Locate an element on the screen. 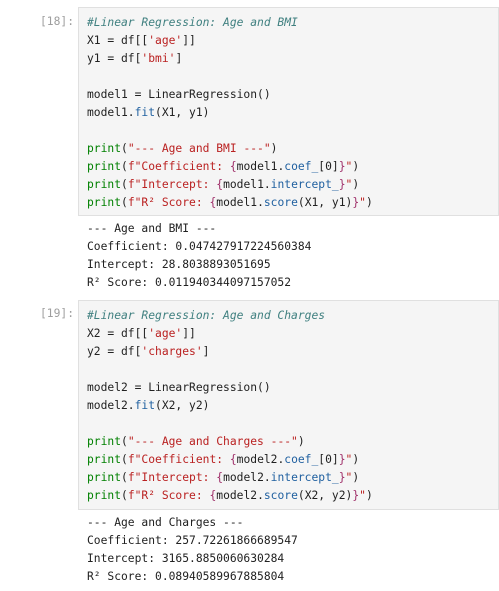 The height and width of the screenshot is (591, 499). code-line: model1 = LinearRegression() is located at coordinates (179, 95).